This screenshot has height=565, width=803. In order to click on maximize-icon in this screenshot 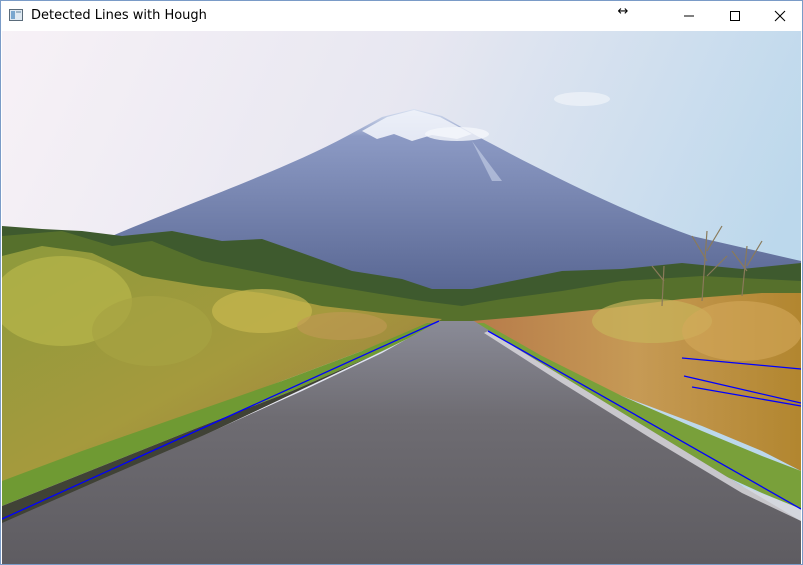, I will do `click(735, 16)`.